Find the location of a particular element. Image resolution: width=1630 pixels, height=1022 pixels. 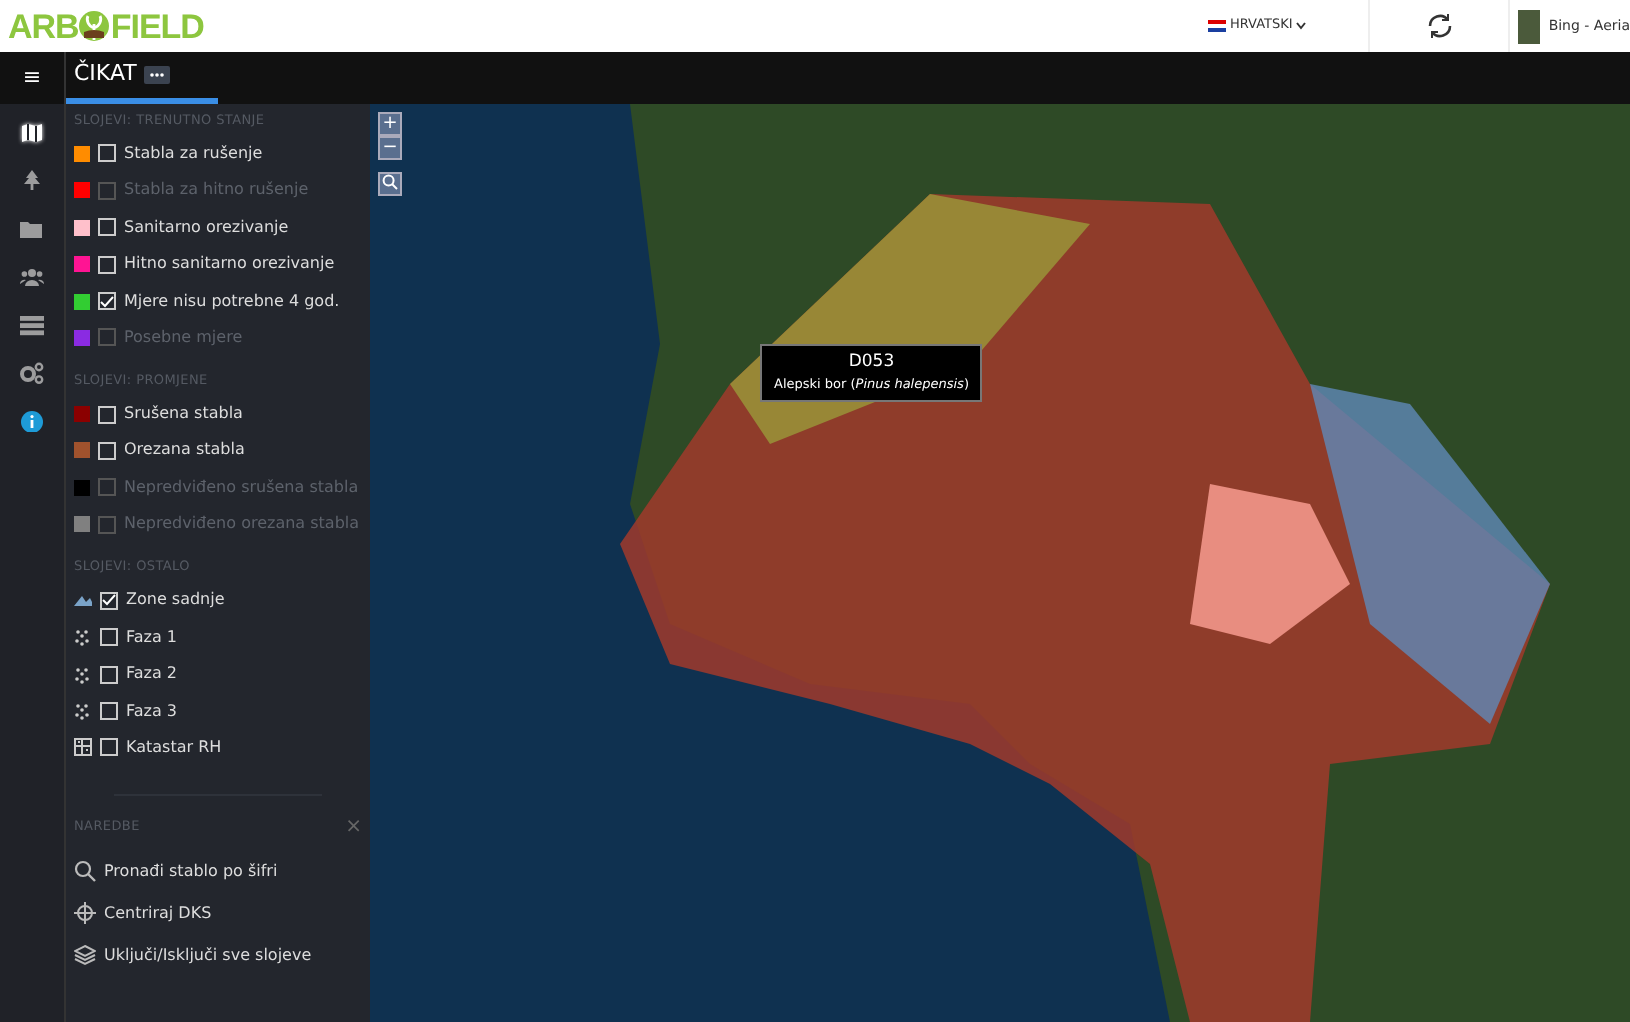

layer-label: Faza 3 is located at coordinates (152, 711).